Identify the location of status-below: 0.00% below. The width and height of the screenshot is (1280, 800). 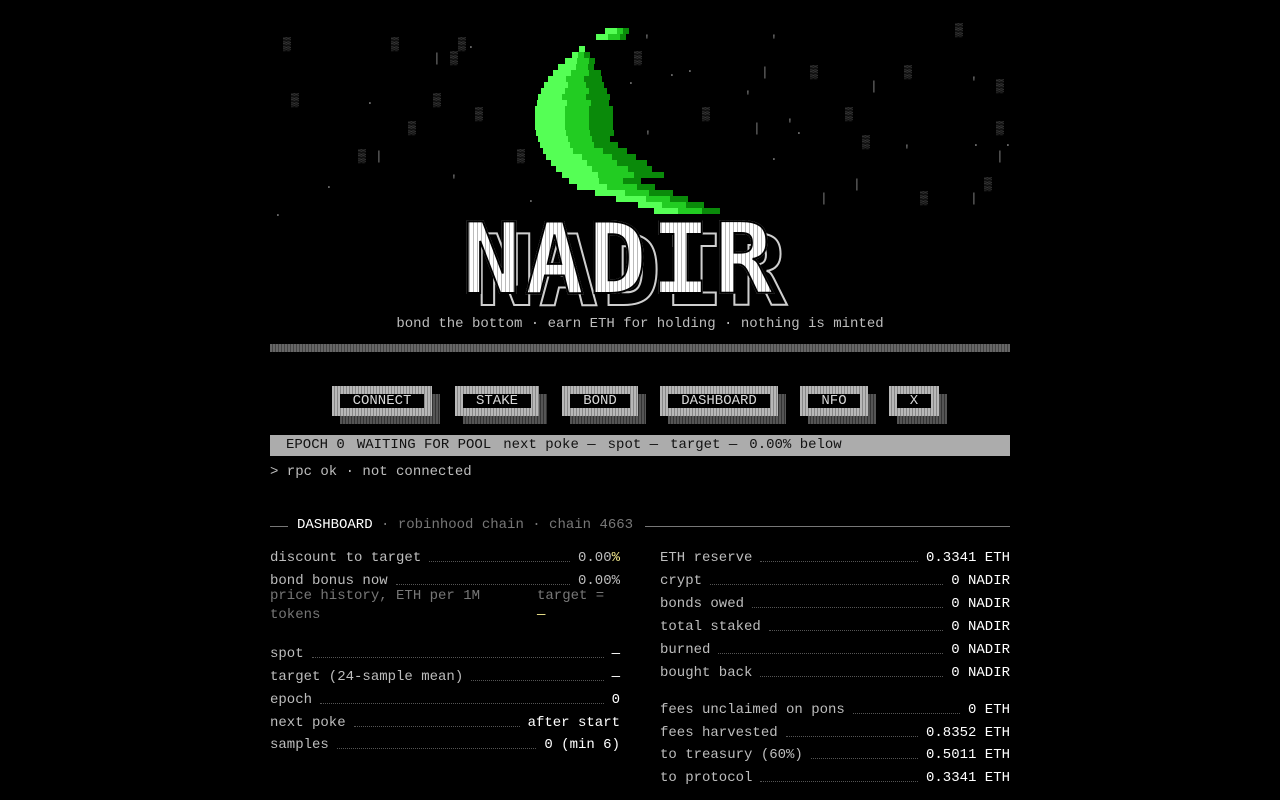
(795, 445).